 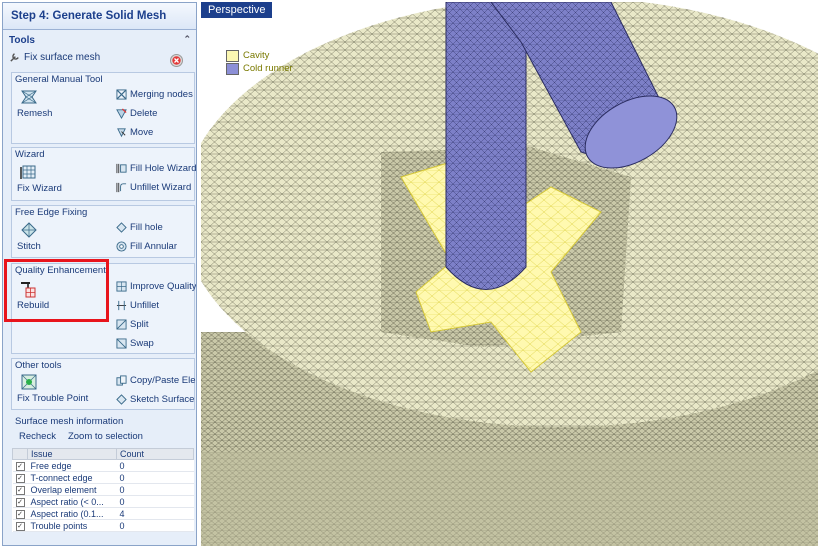 I want to click on perspective-tab: Perspective, so click(x=237, y=10).